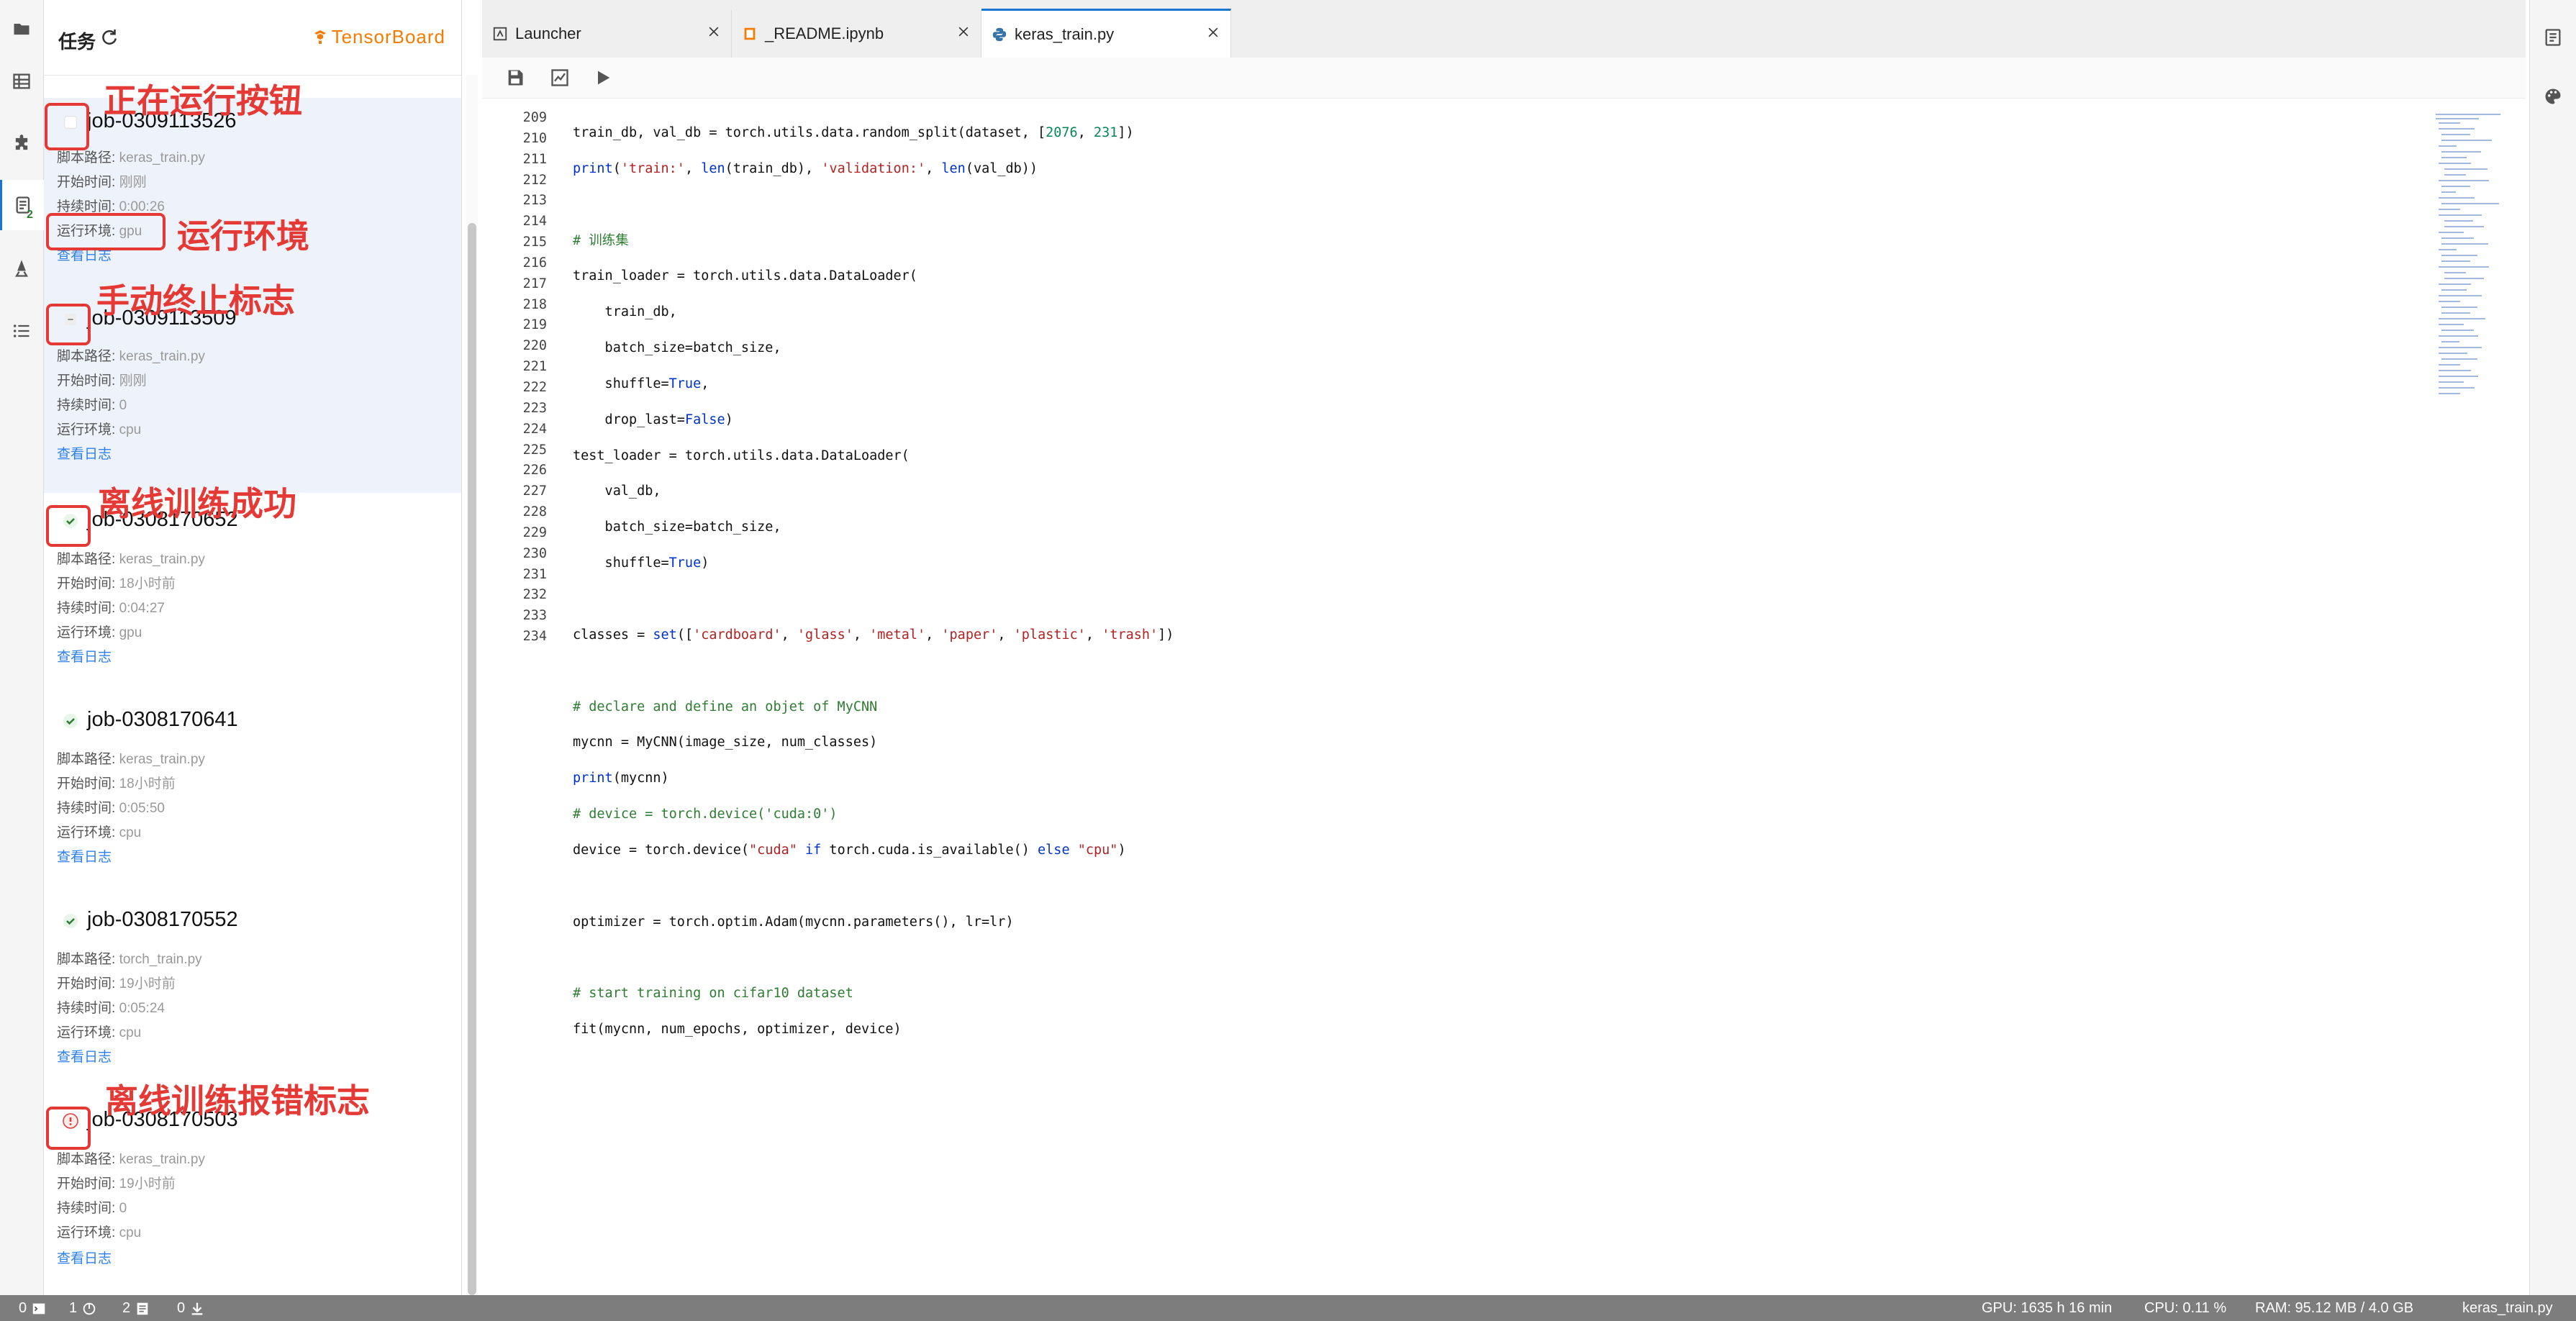  Describe the element at coordinates (713, 994) in the screenshot. I see `code-line: # start training on cifar10 dataset` at that location.